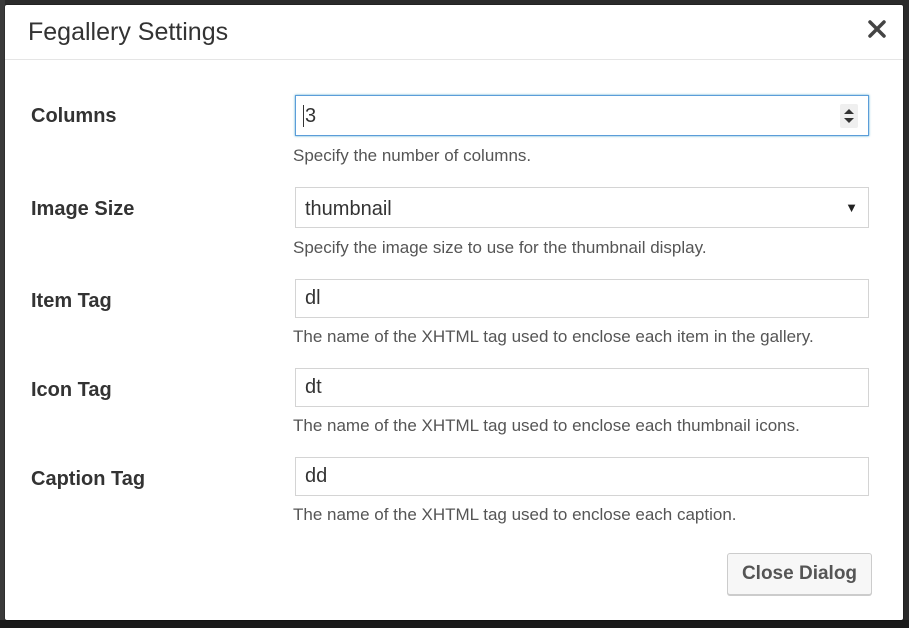  Describe the element at coordinates (582, 387) in the screenshot. I see `icon-tag-input: dt` at that location.